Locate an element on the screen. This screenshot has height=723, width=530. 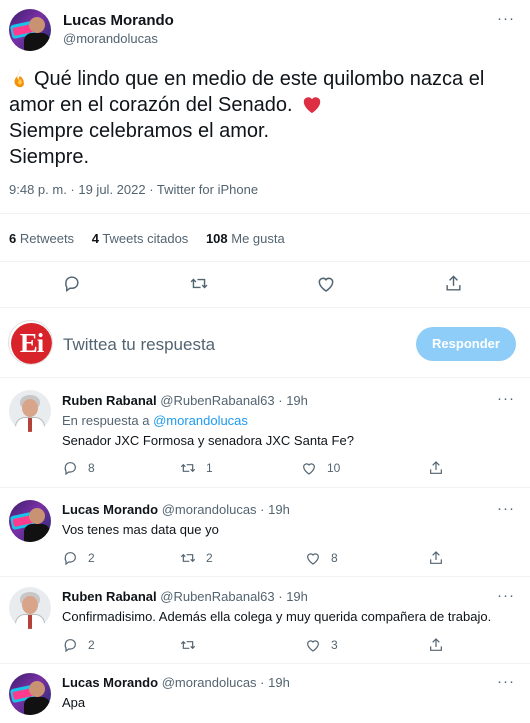
reply-text: Vos tenes mas data que yo is located at coordinates (140, 529).